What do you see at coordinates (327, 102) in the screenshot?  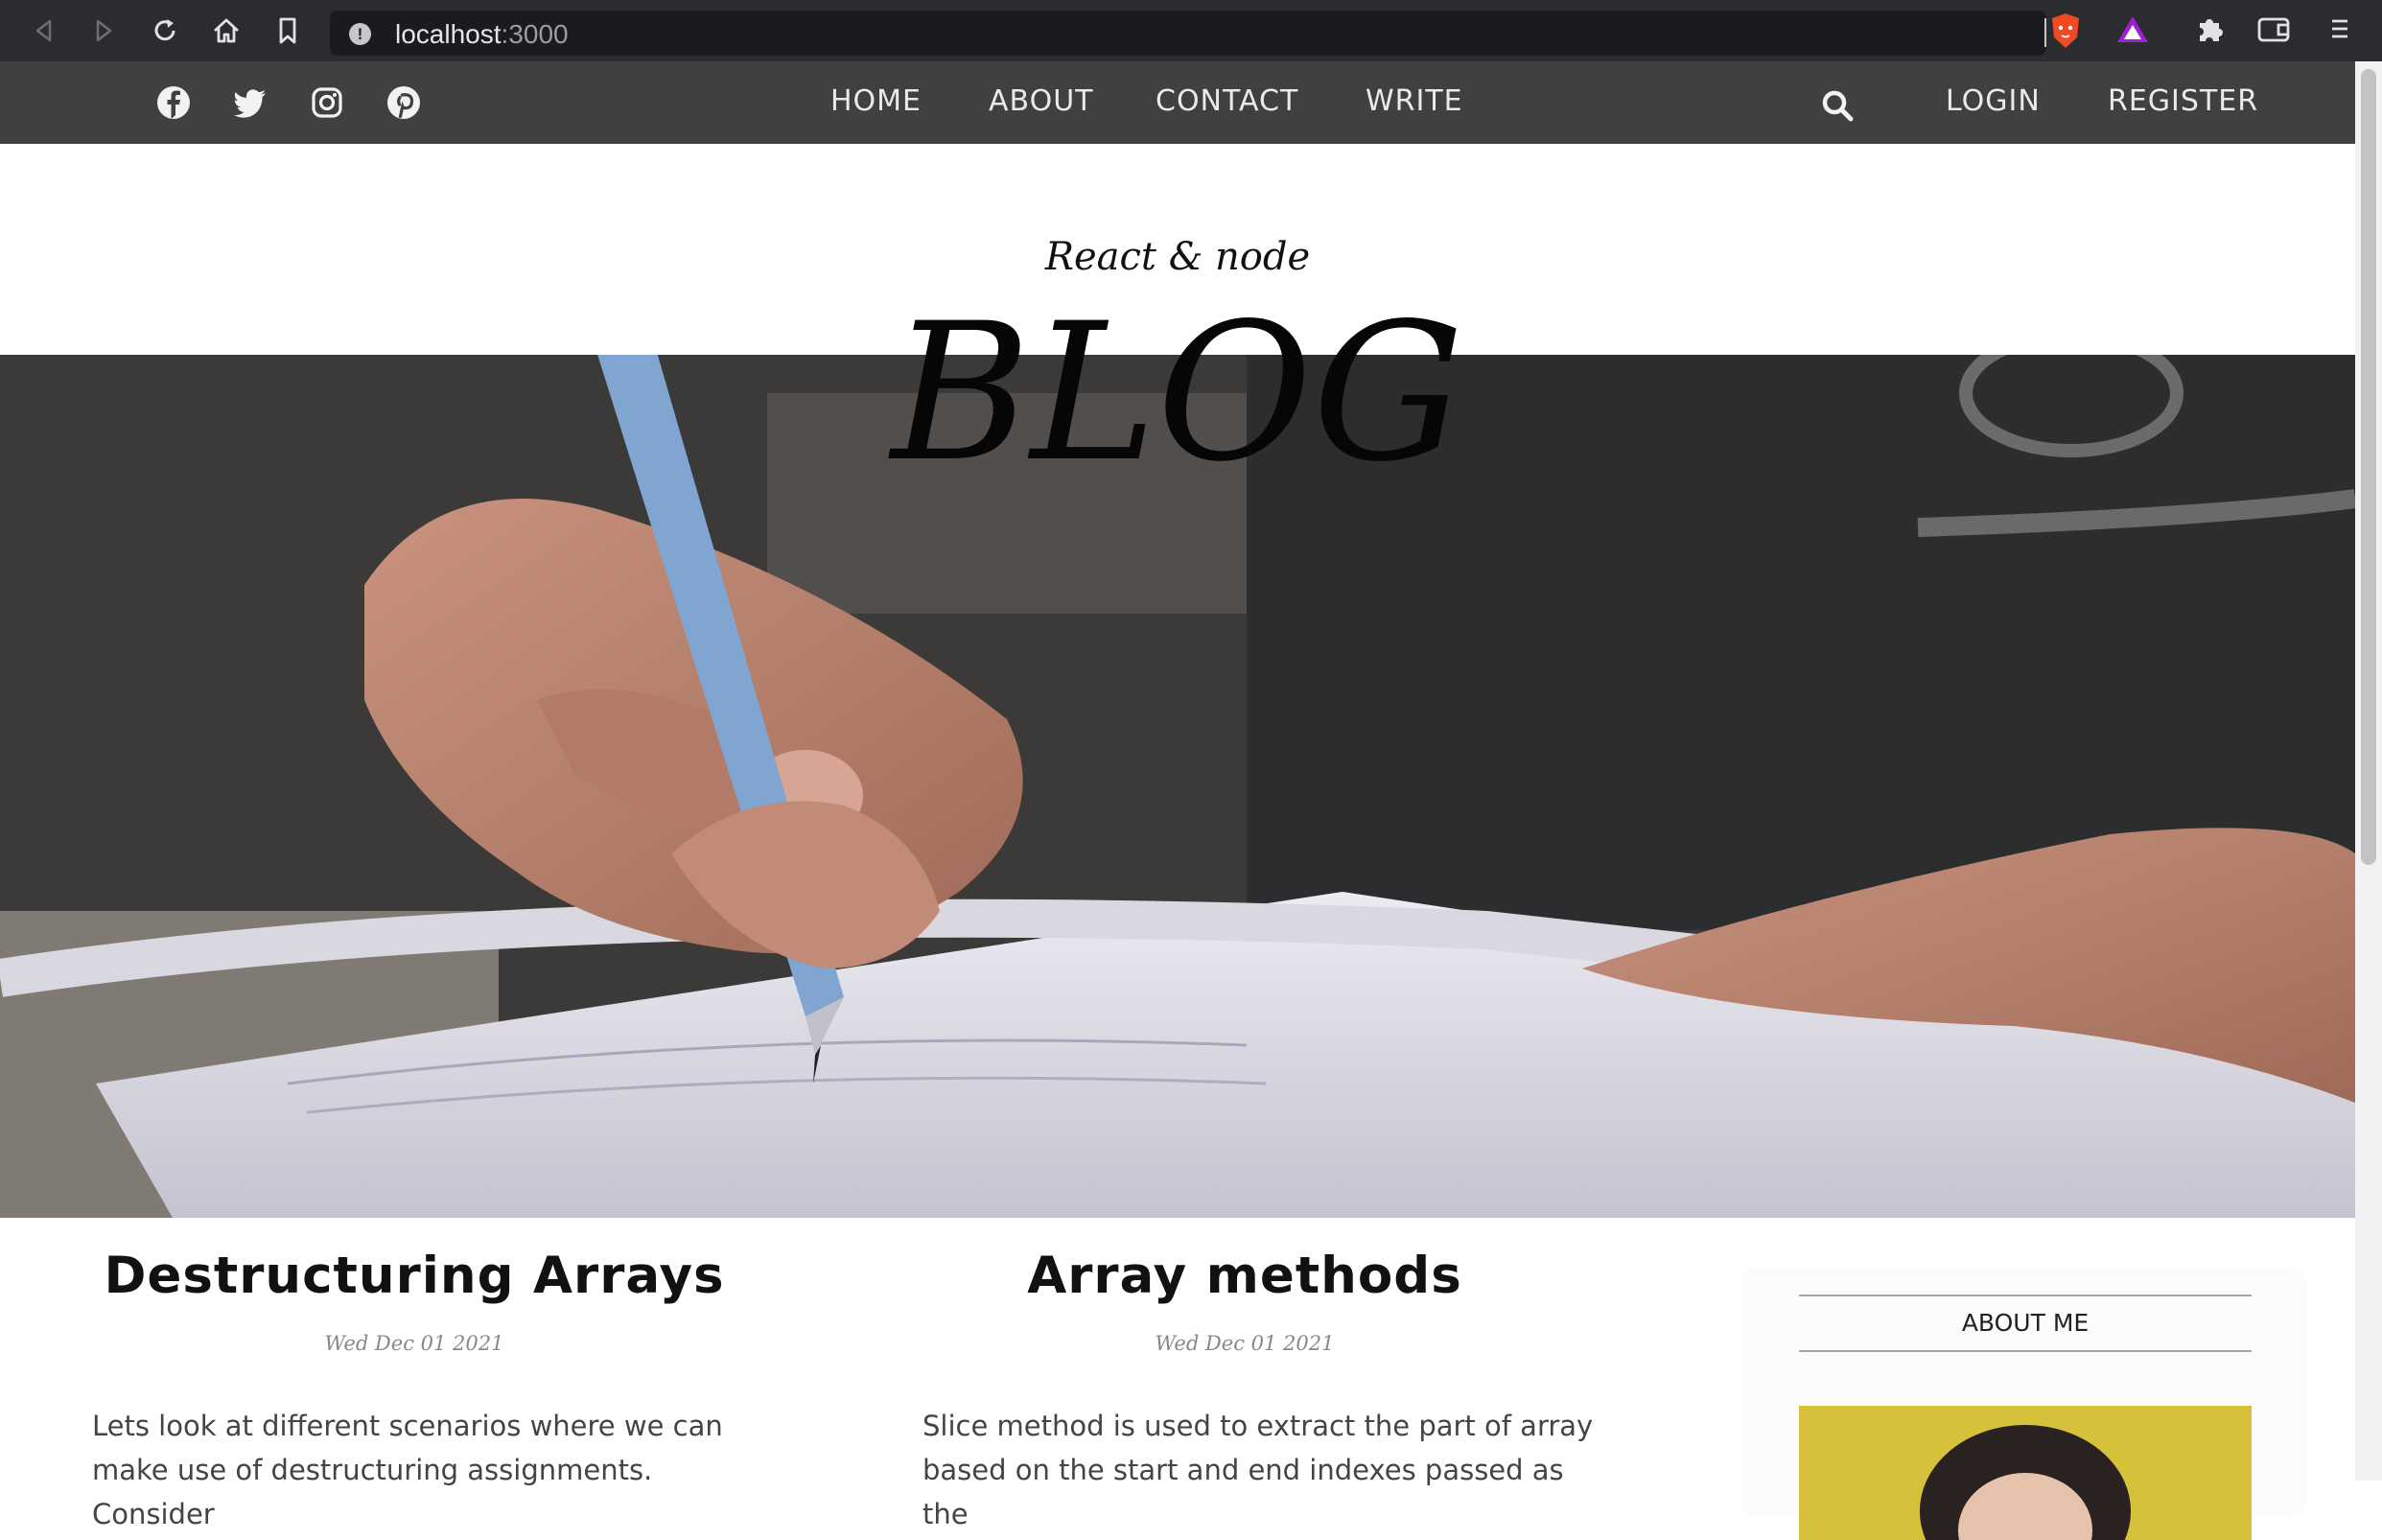 I see `instagram-icon` at bounding box center [327, 102].